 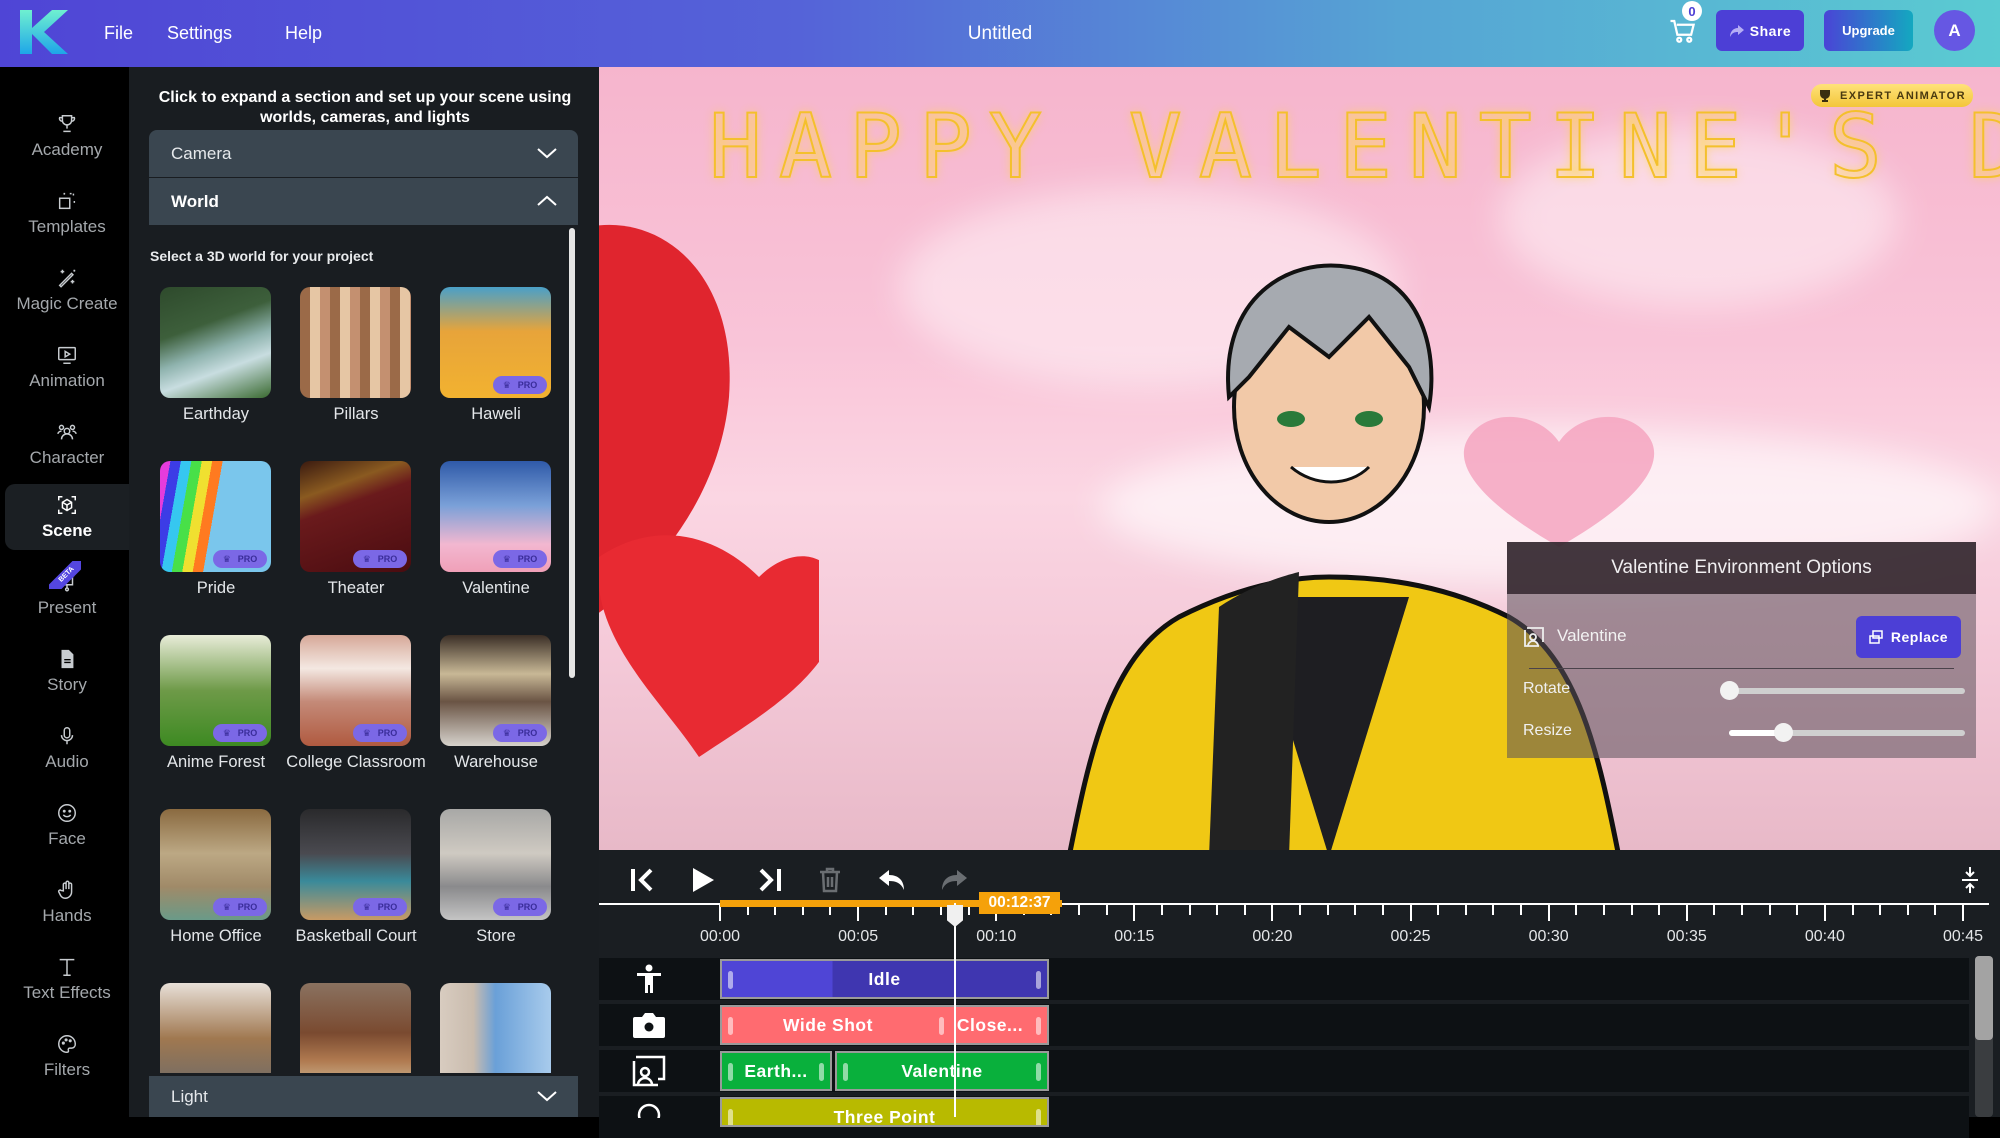 What do you see at coordinates (547, 200) in the screenshot?
I see `chevron-up-icon` at bounding box center [547, 200].